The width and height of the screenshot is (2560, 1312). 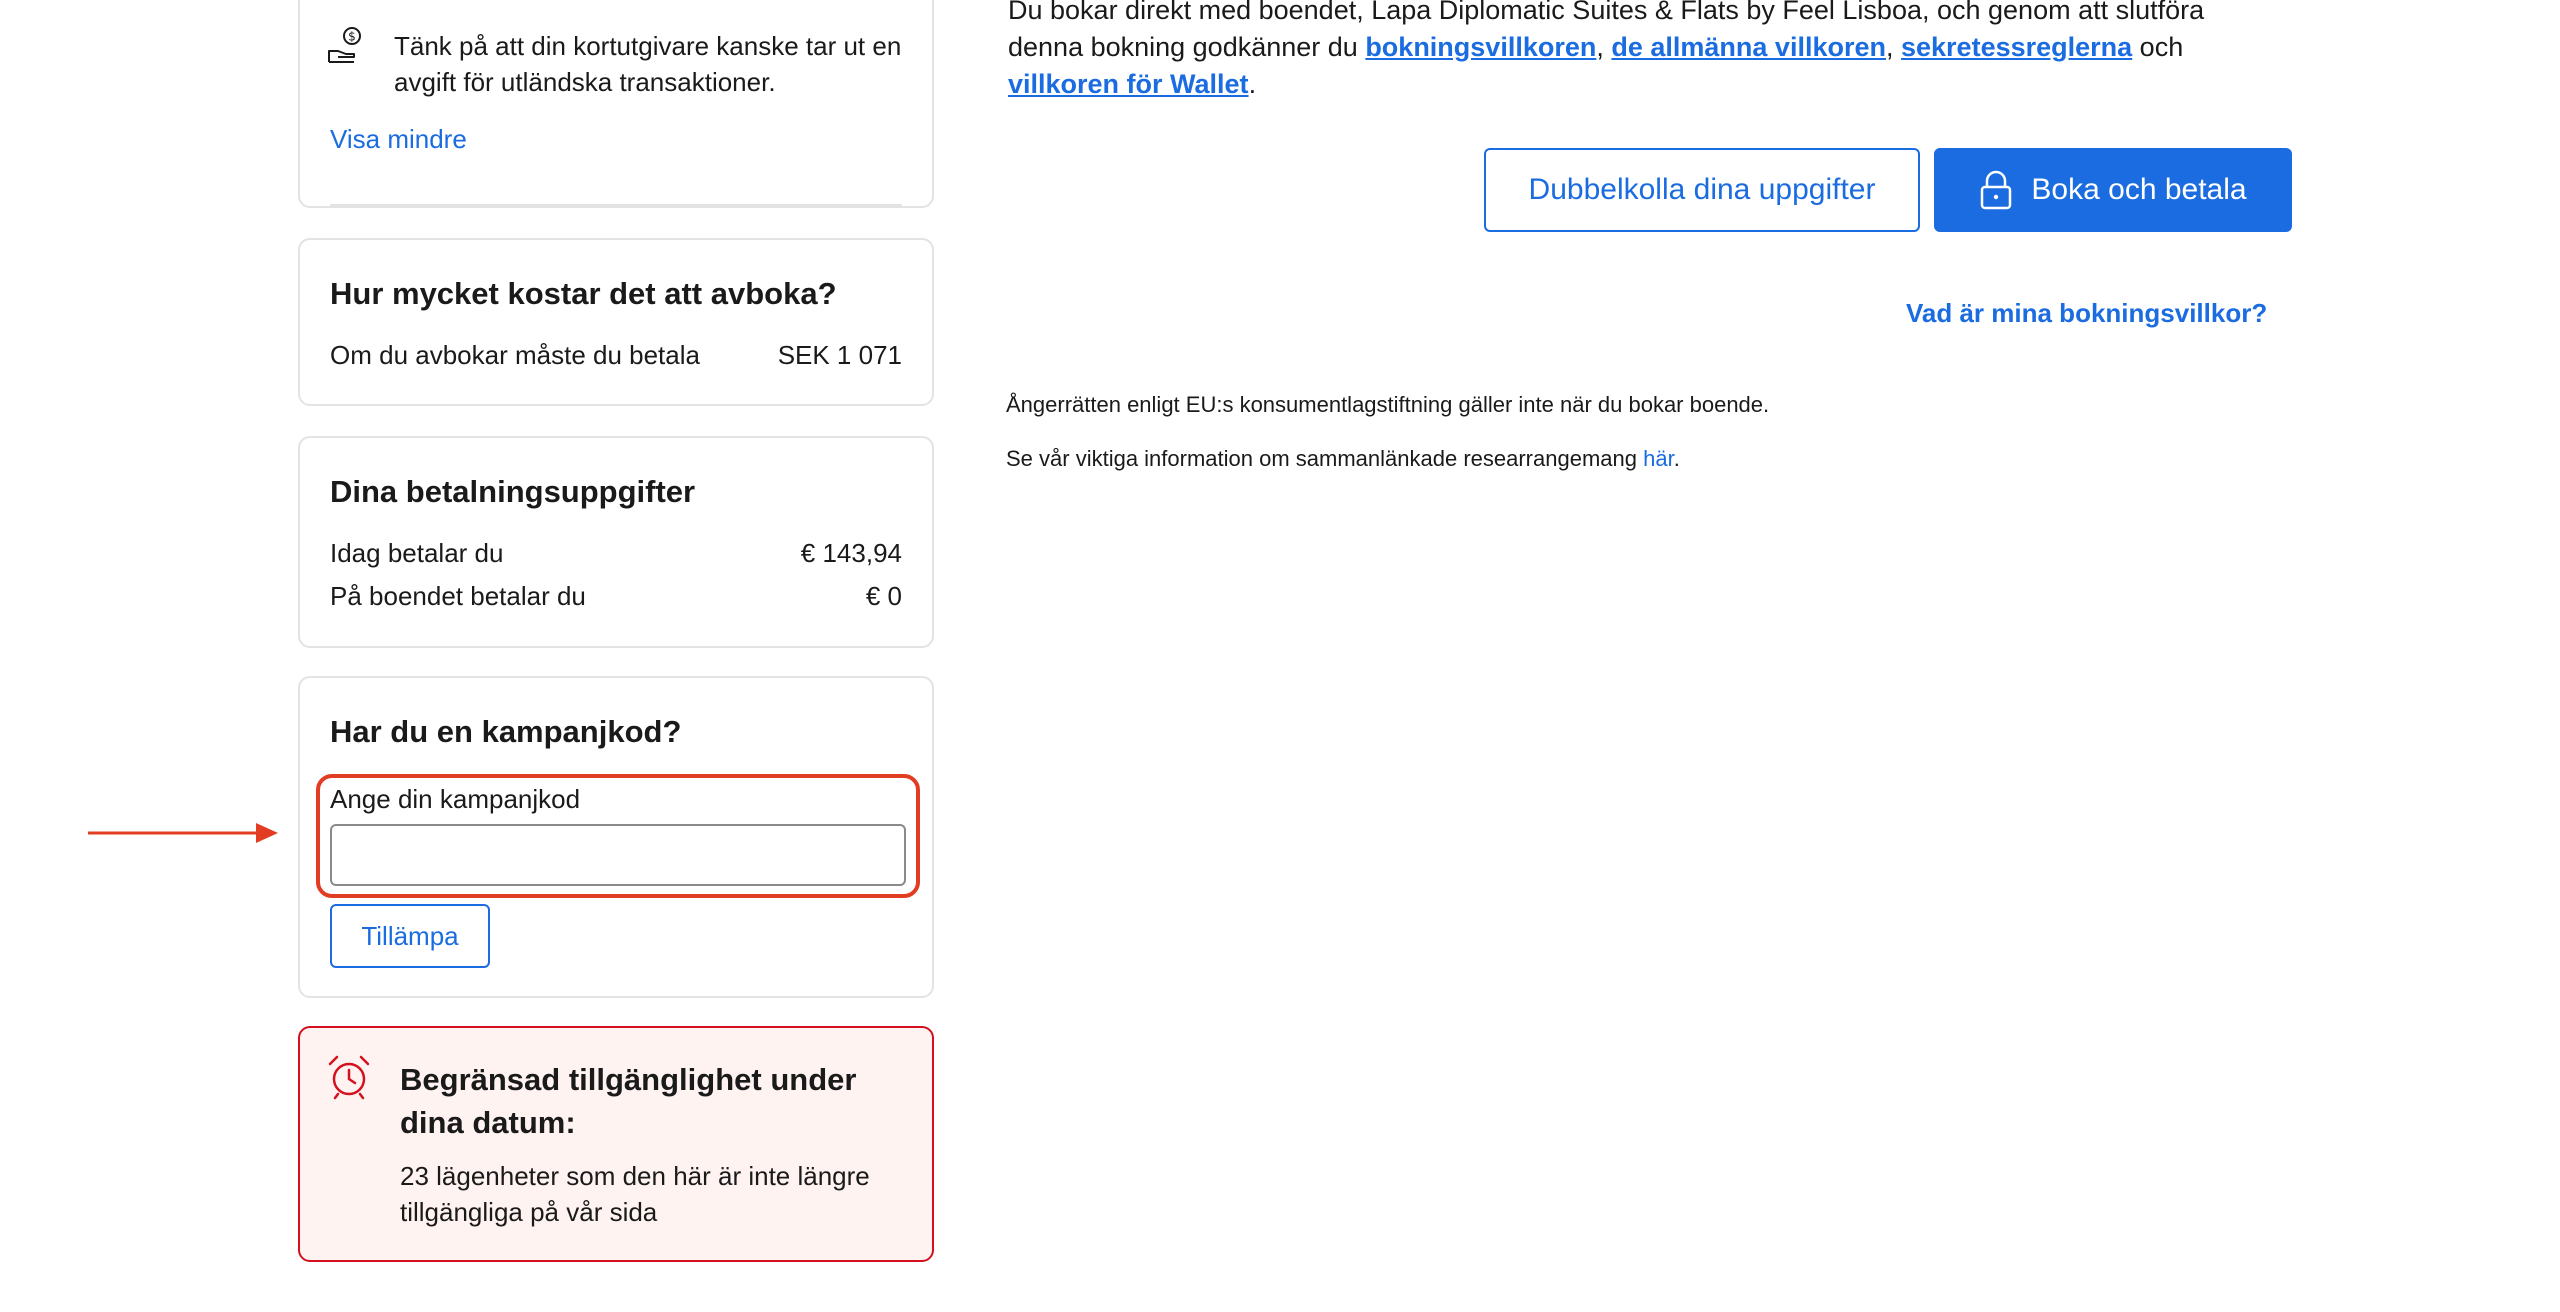 What do you see at coordinates (1128, 84) in the screenshot?
I see `wallet-terms-link: villkoren för Wallet` at bounding box center [1128, 84].